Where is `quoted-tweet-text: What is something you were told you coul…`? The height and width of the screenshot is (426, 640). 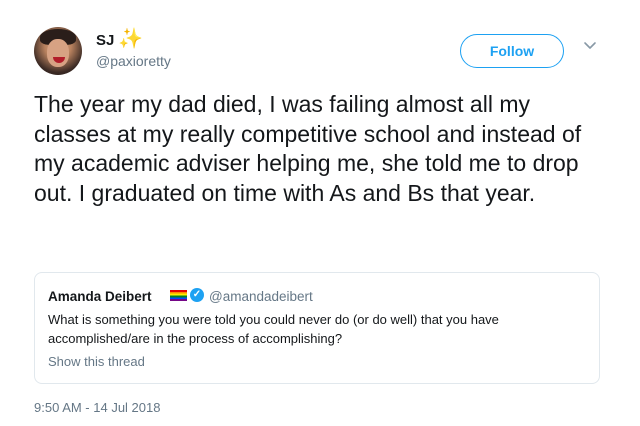 quoted-tweet-text: What is something you were told you coul… is located at coordinates (273, 329).